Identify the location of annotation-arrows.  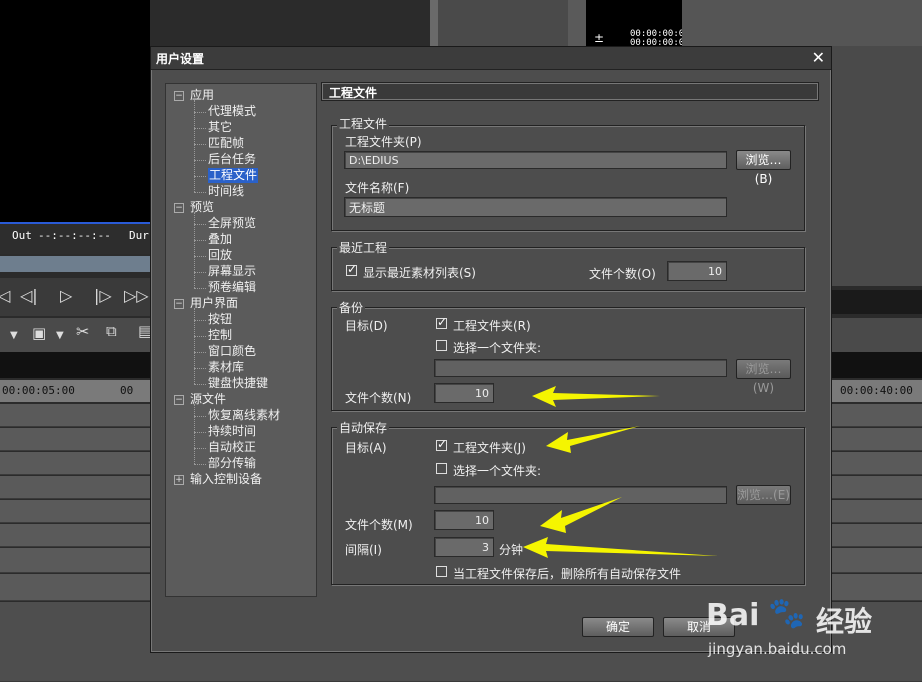
(620, 472).